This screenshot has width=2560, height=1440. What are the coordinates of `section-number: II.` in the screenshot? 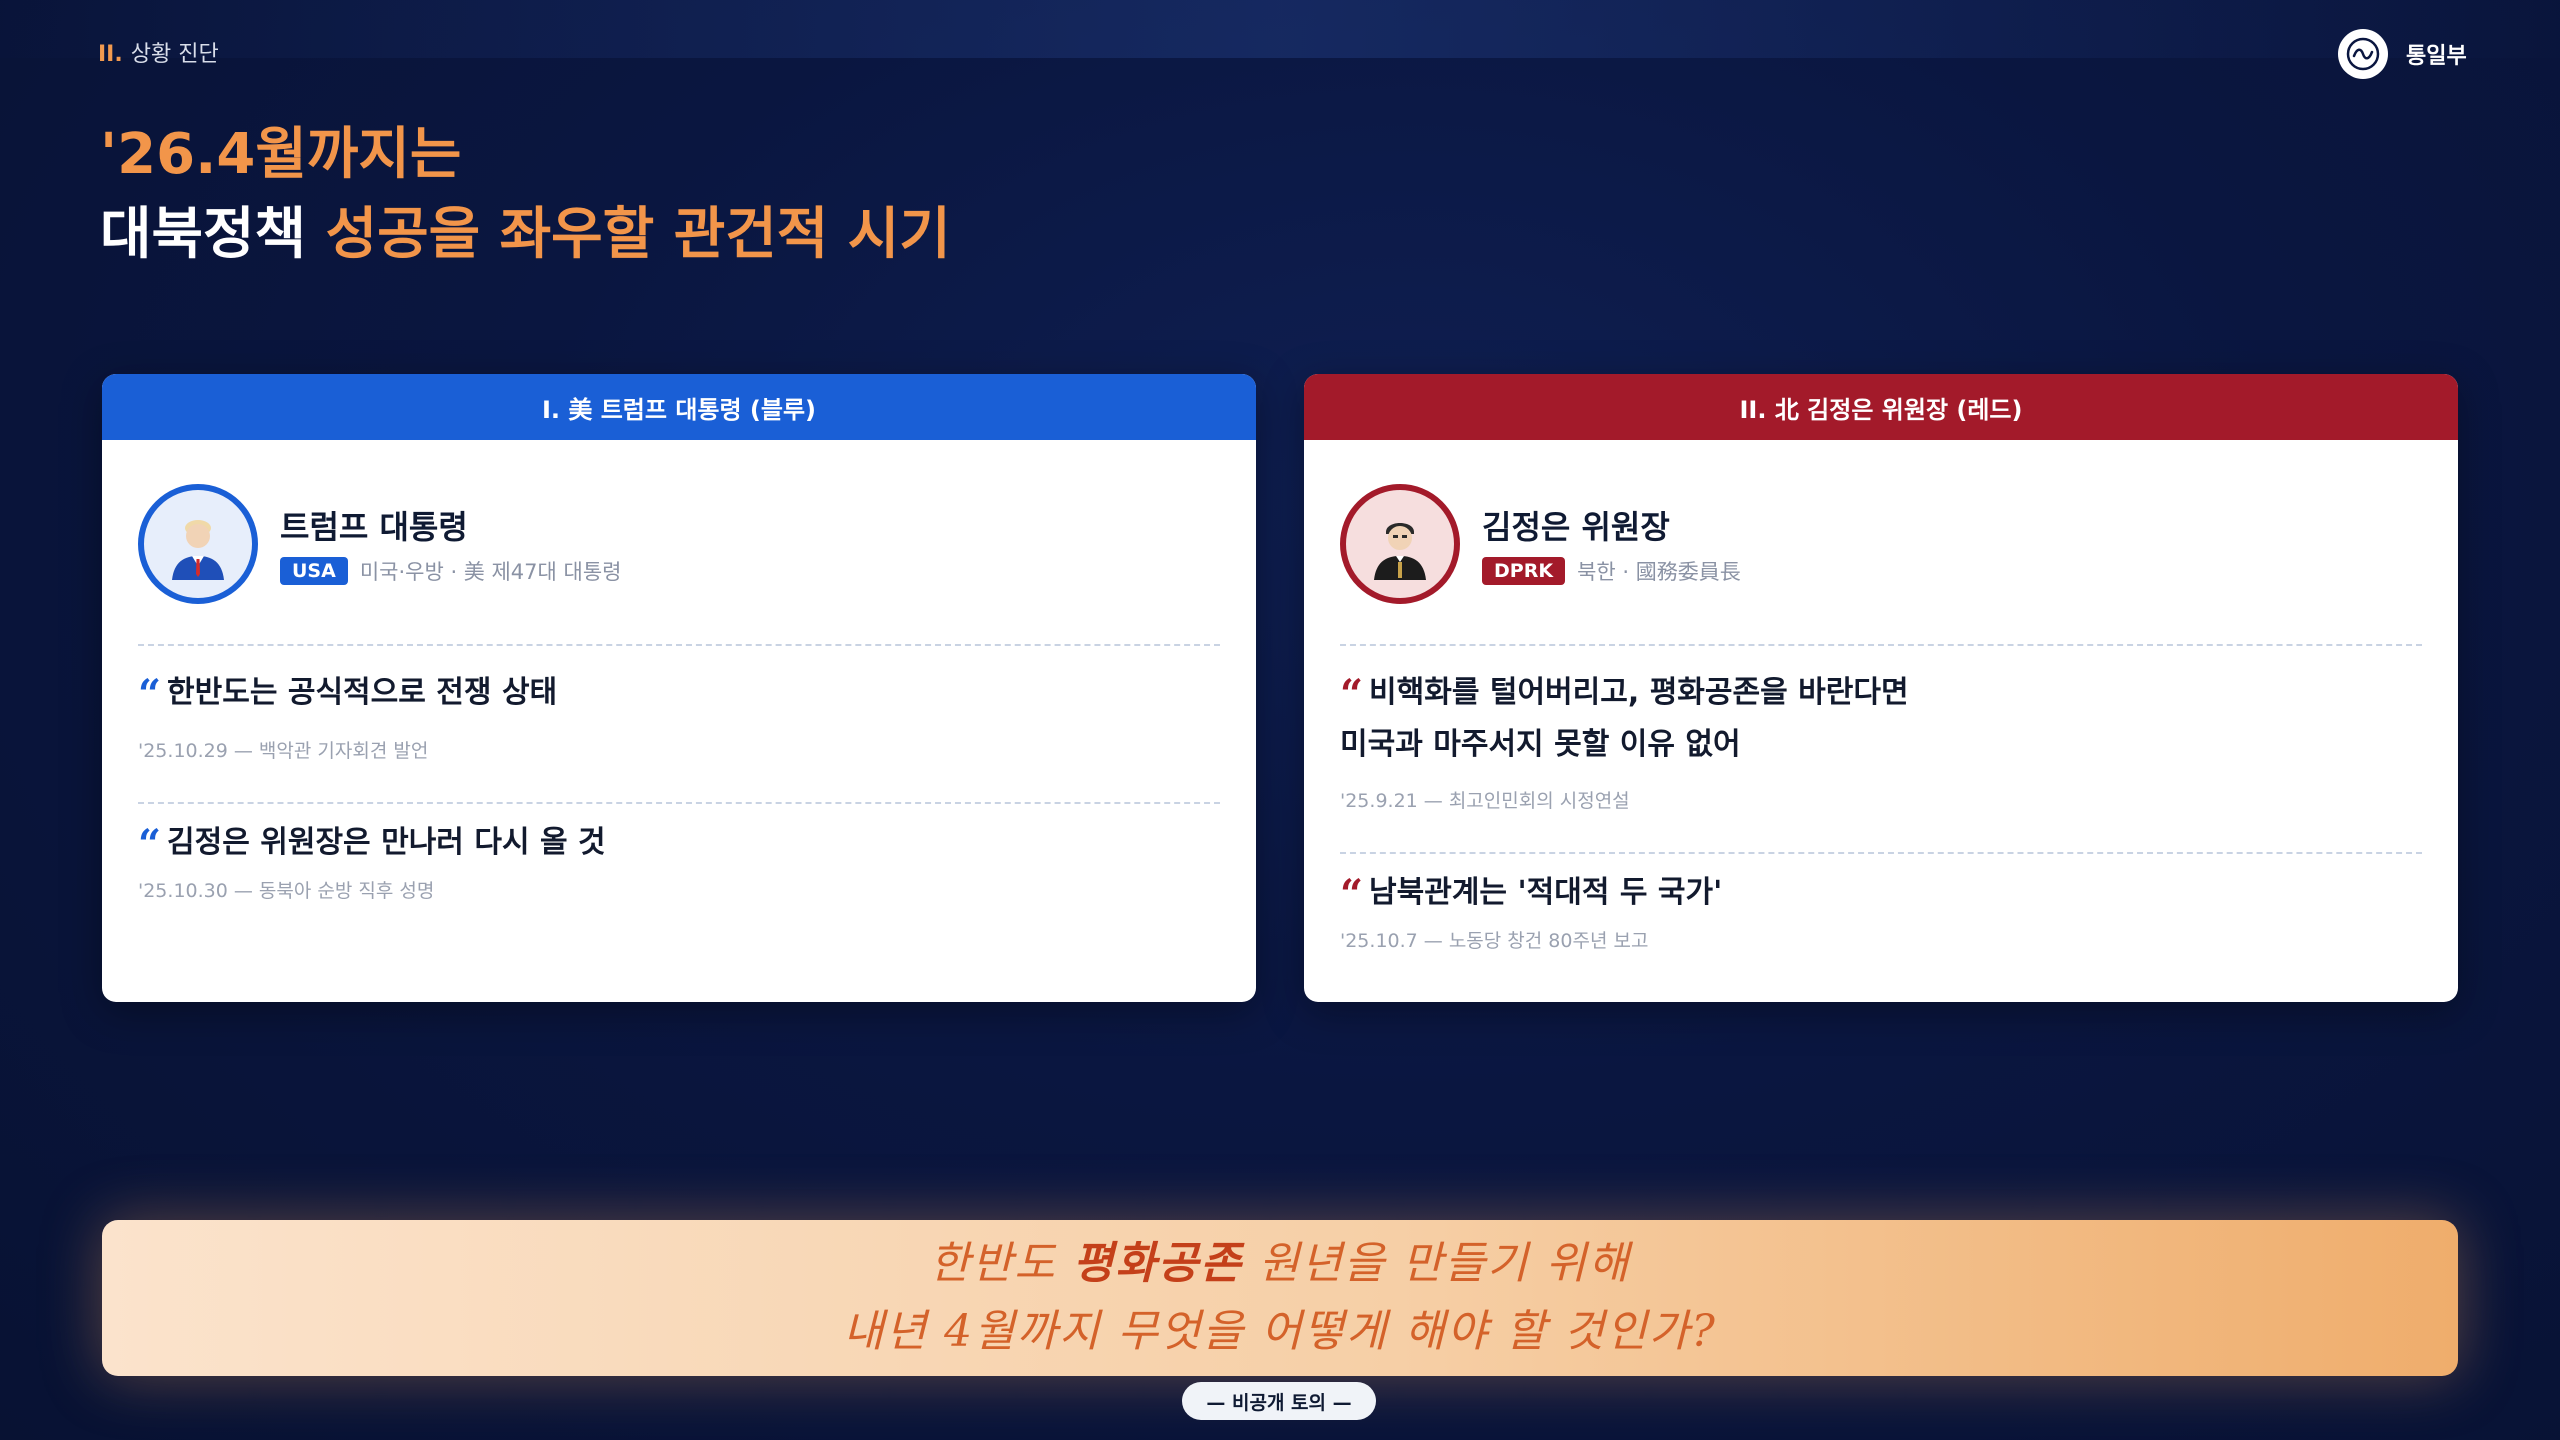 It's located at (110, 54).